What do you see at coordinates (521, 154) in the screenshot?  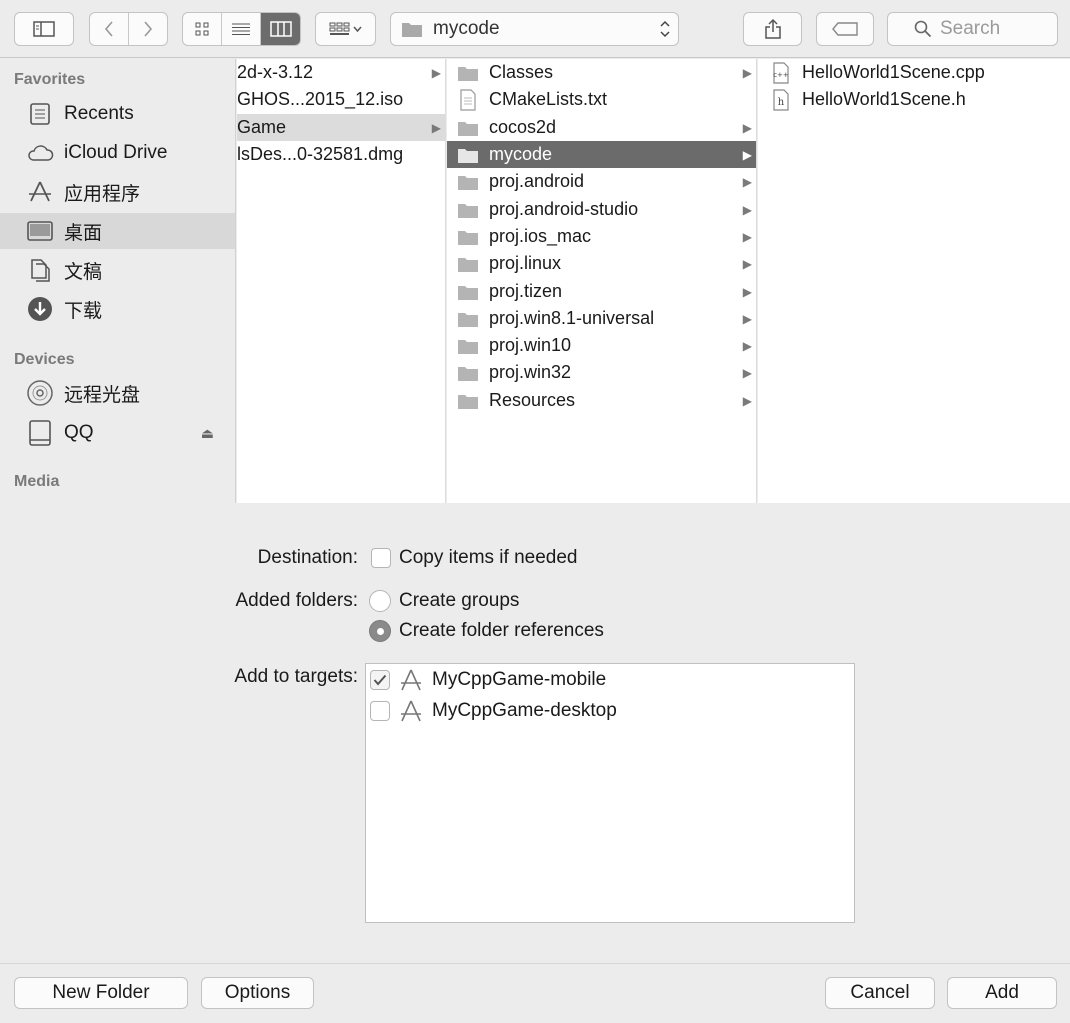 I see `item-label: mycode` at bounding box center [521, 154].